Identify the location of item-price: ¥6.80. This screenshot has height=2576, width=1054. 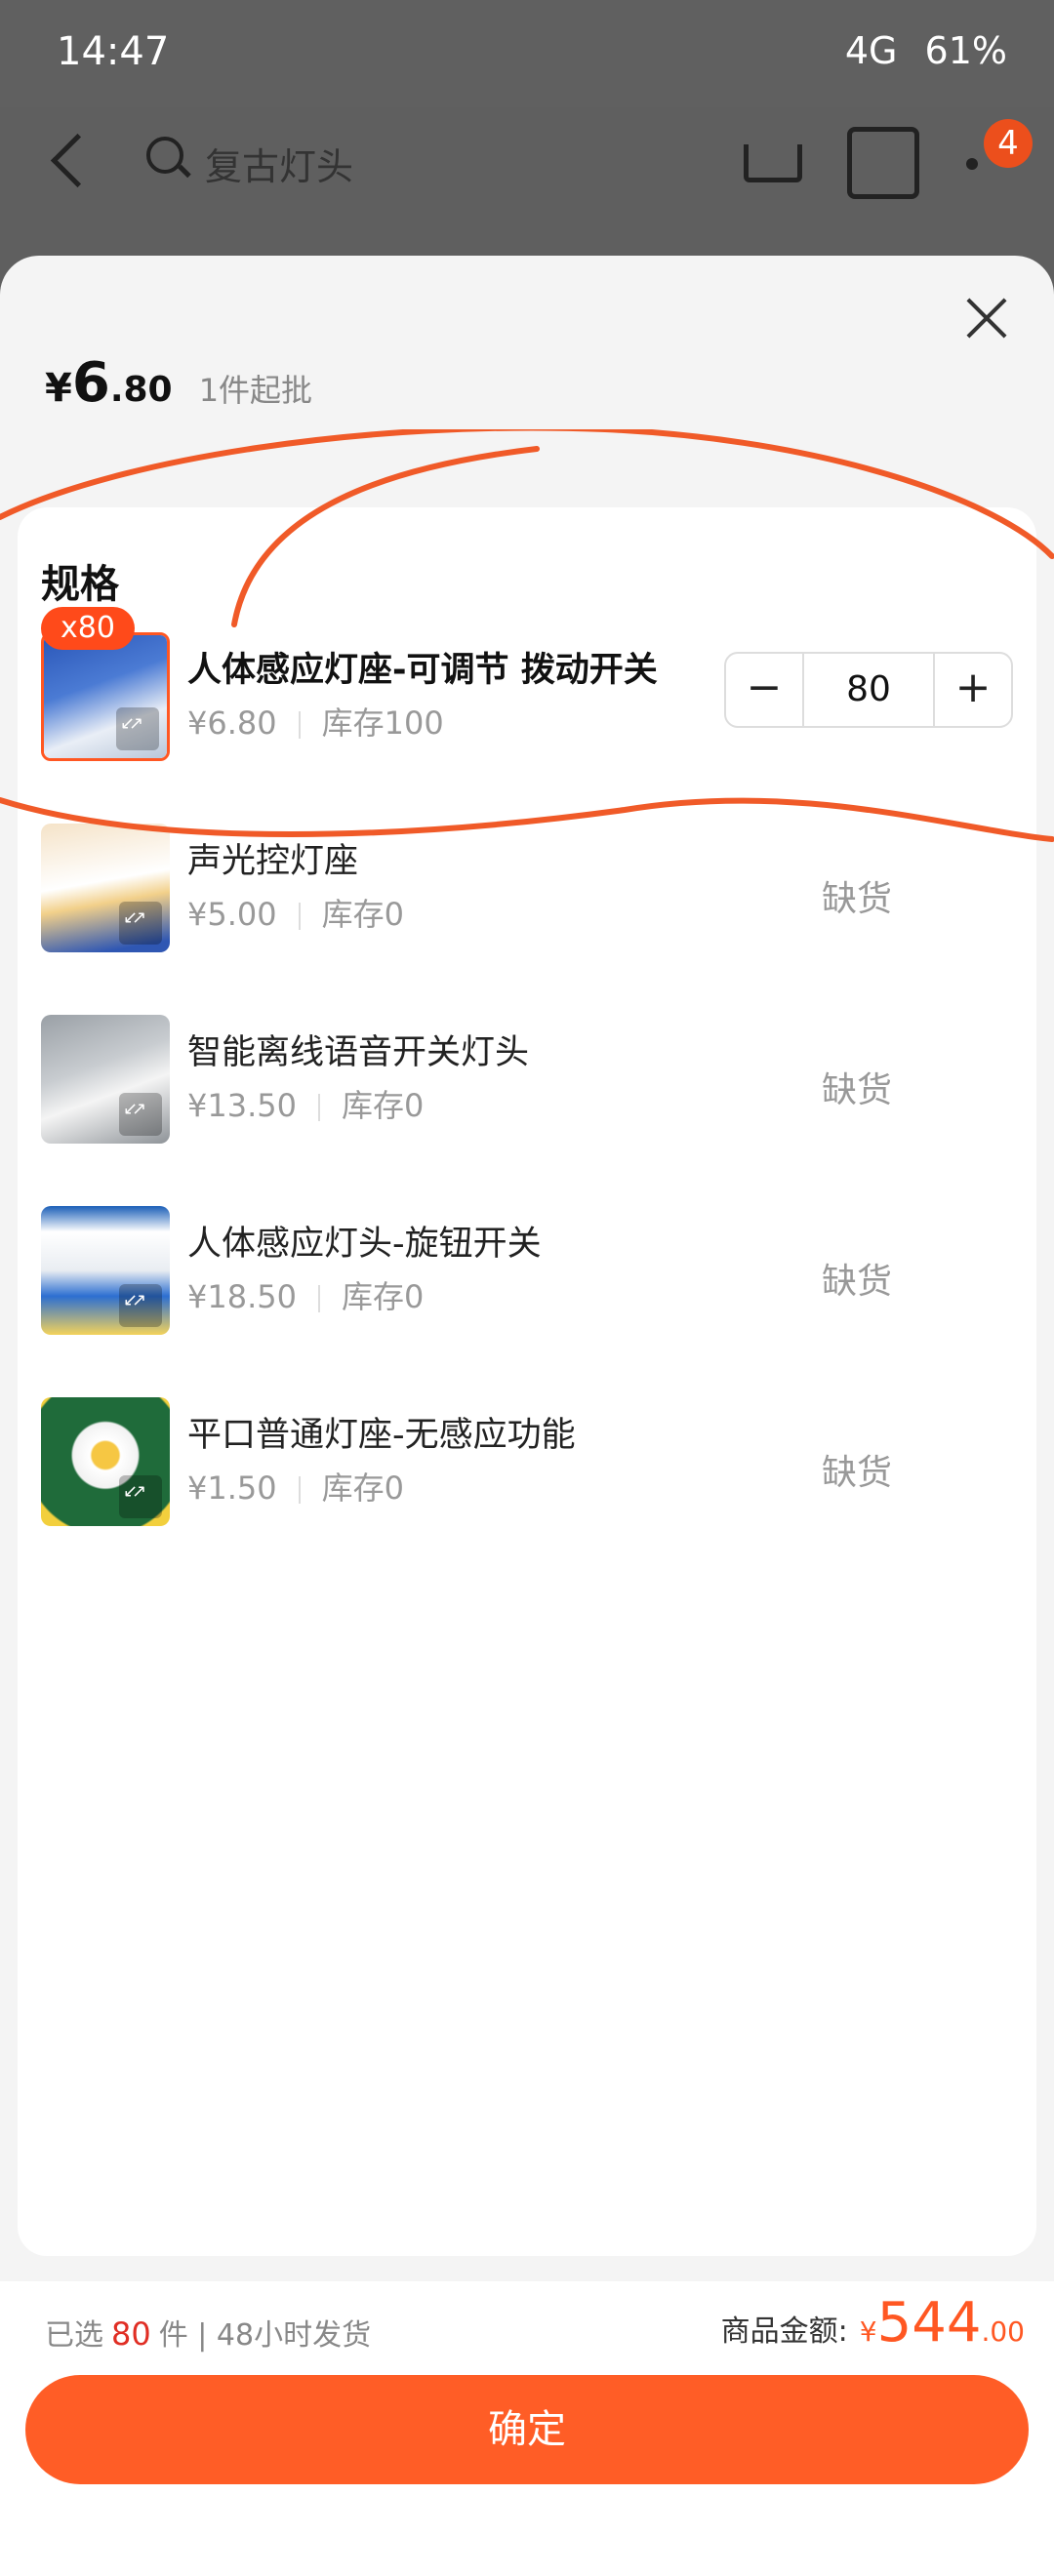
(232, 723).